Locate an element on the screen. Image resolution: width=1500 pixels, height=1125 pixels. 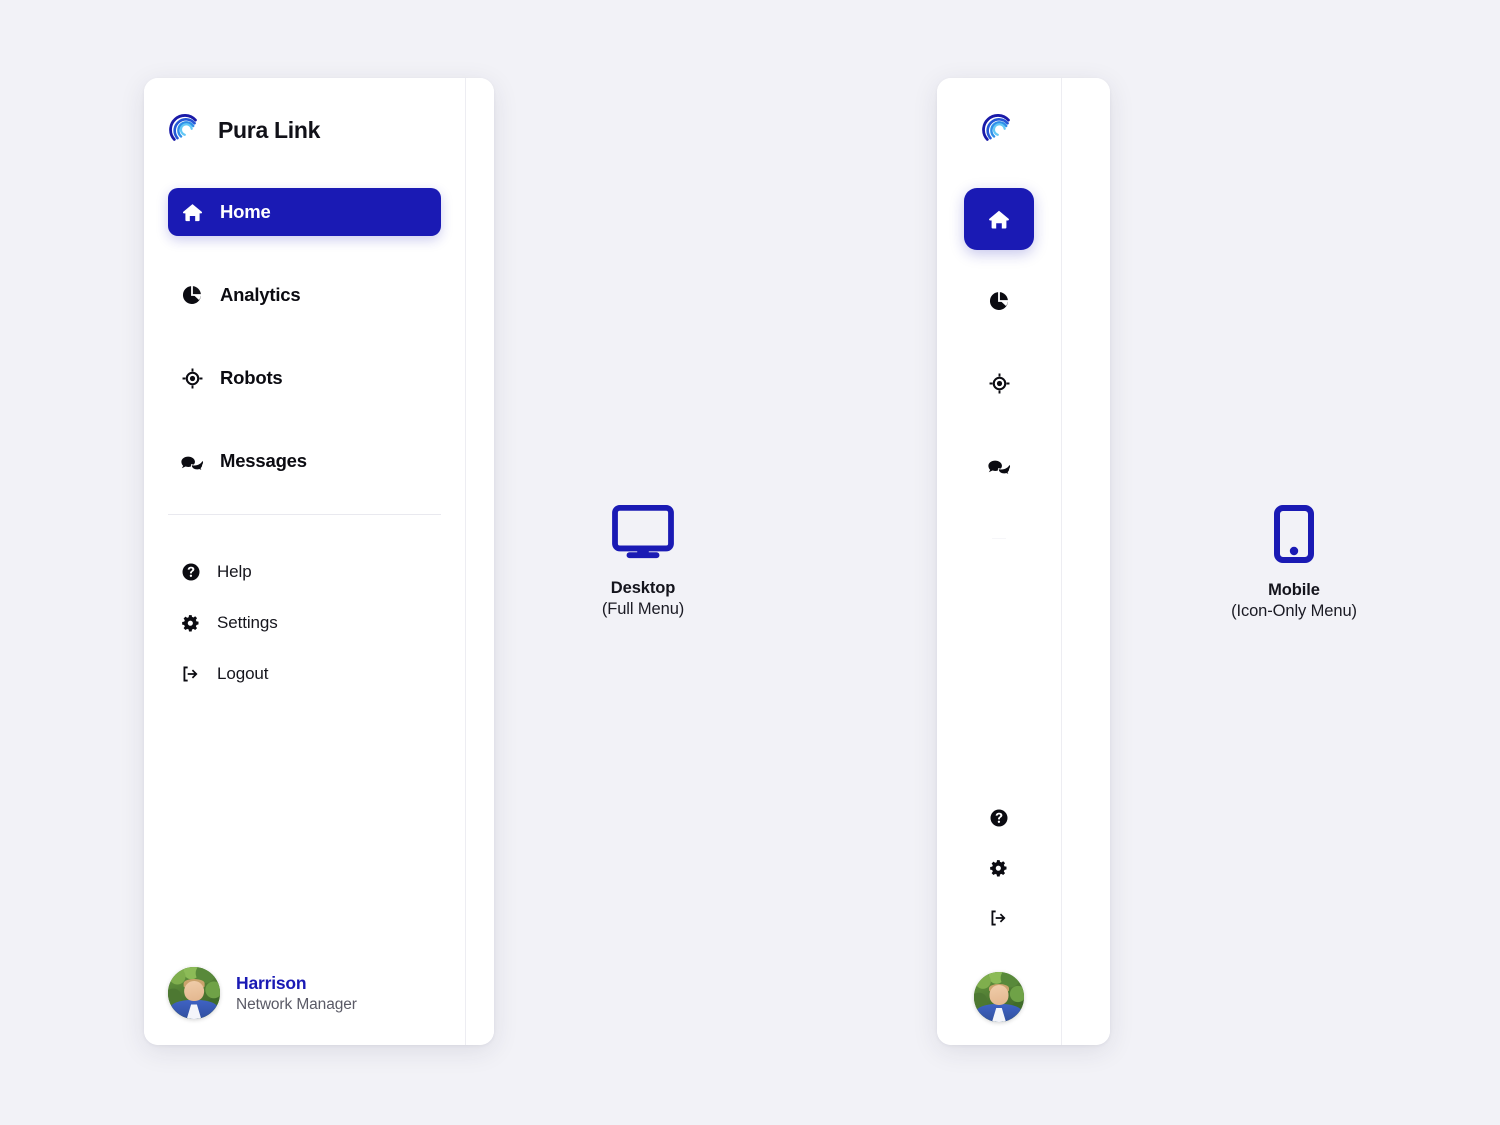
sidebar-item-home: Home is located at coordinates (304, 212).